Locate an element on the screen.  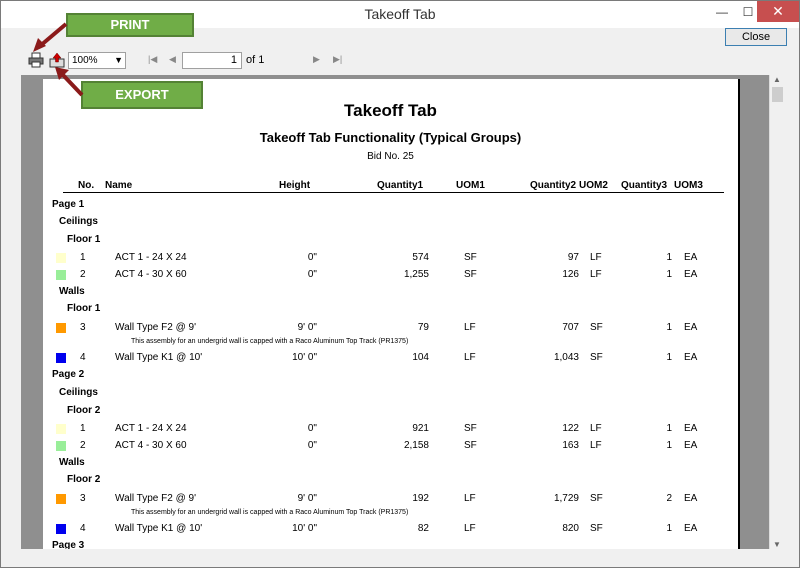
export-arrow-icon is located at coordinates (69, 82).